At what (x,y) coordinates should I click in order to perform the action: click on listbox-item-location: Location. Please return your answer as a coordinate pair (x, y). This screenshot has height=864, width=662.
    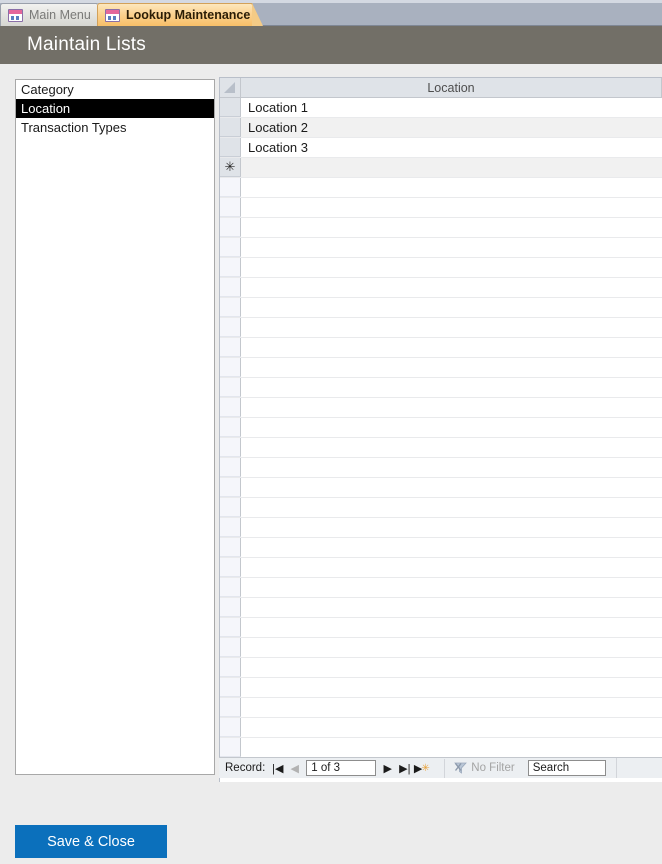
    Looking at the image, I should click on (115, 108).